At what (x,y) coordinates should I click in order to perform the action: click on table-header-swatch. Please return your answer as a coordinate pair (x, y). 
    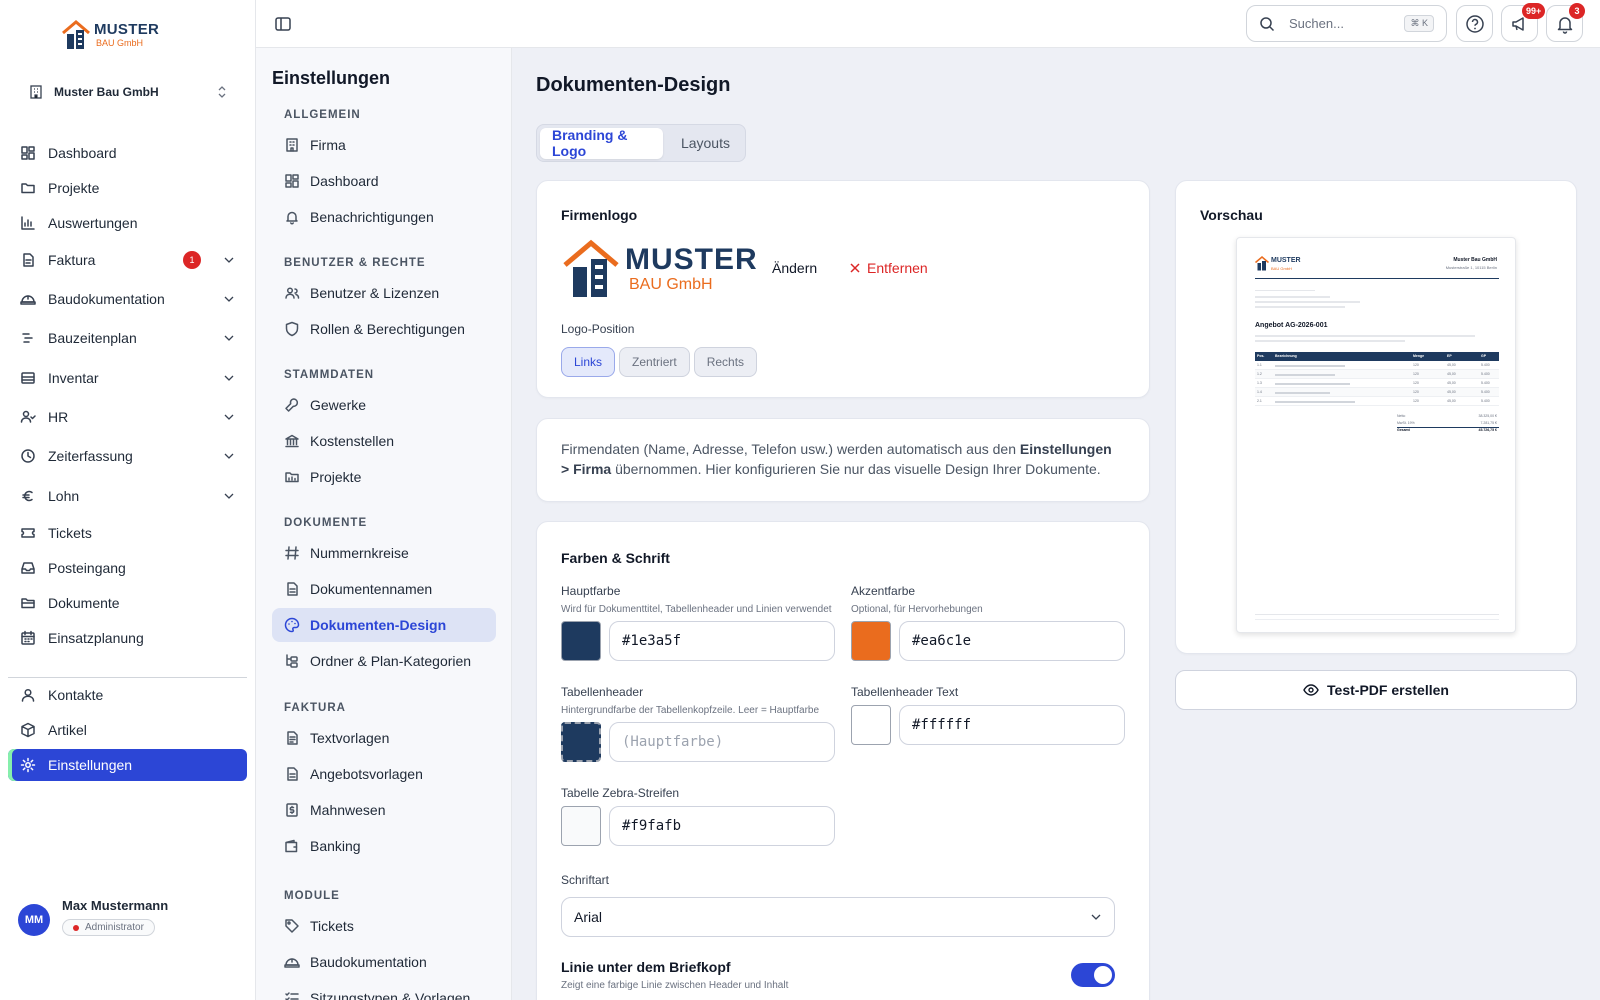
    Looking at the image, I should click on (581, 742).